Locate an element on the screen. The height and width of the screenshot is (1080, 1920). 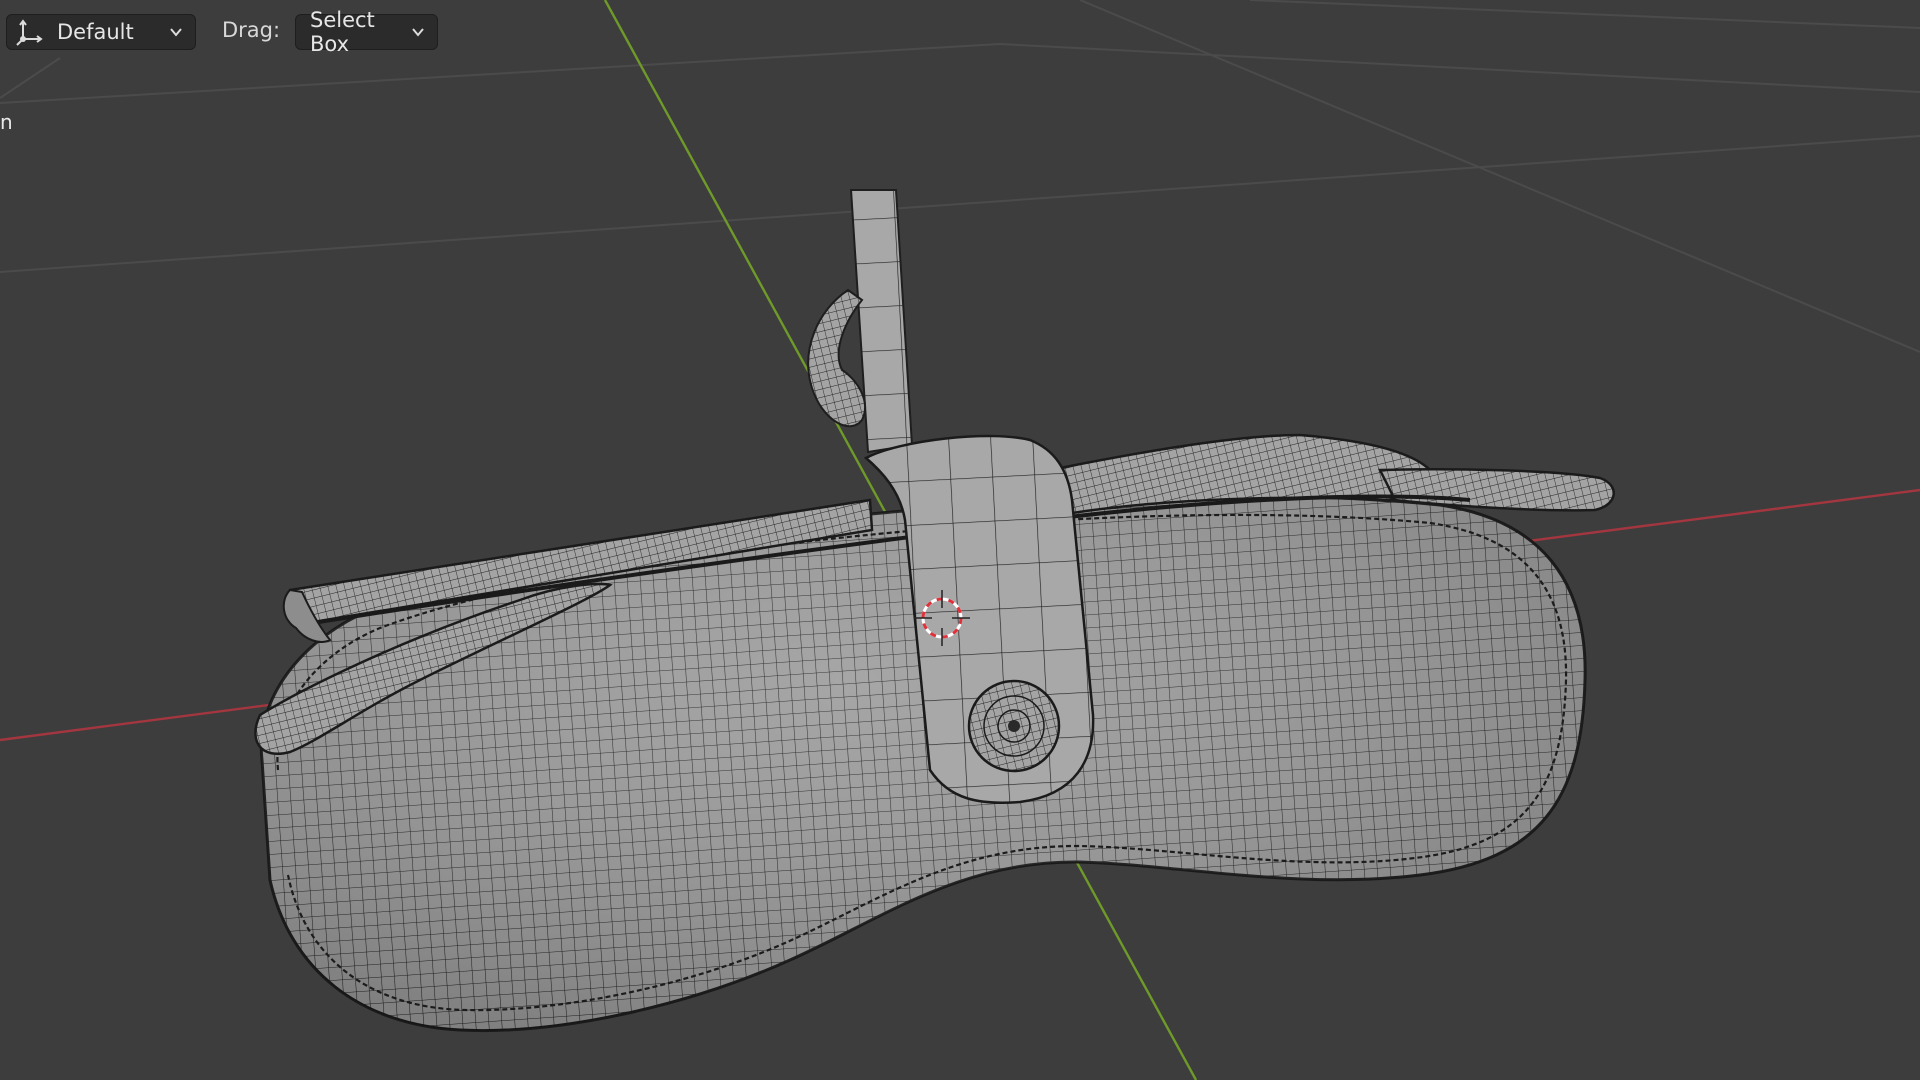
transform-orientation-icon is located at coordinates (30, 32).